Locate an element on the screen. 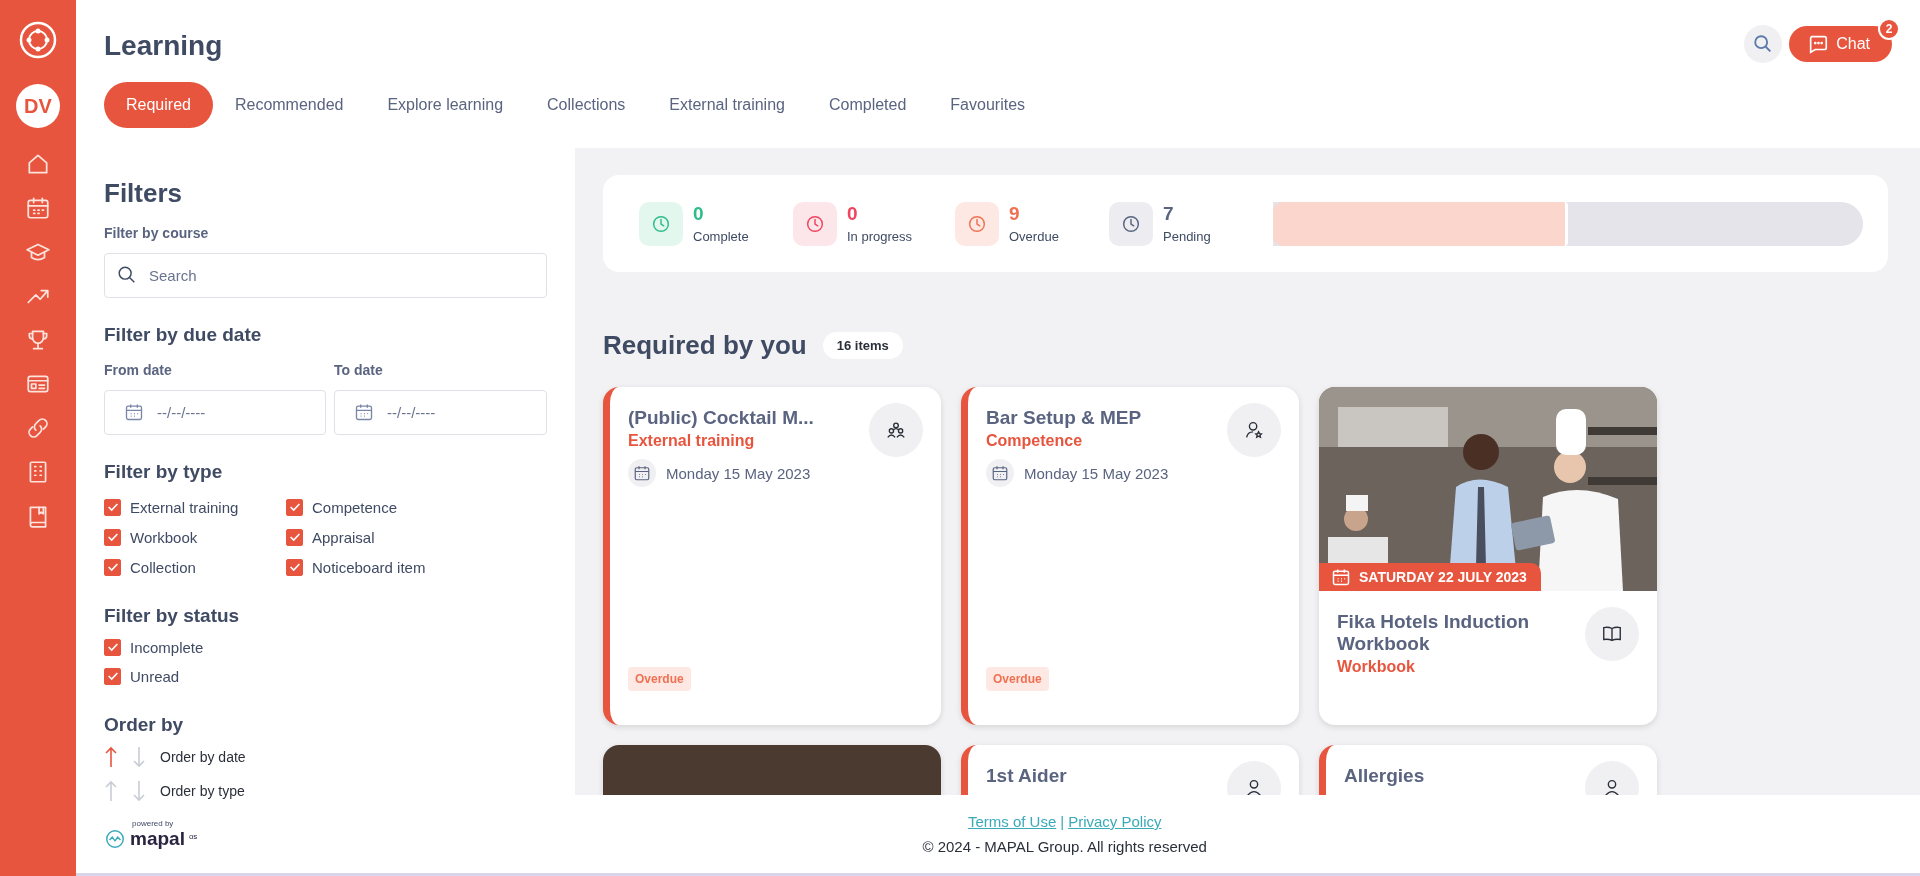 This screenshot has width=1920, height=876. section-heading: Filter by due date is located at coordinates (183, 335).